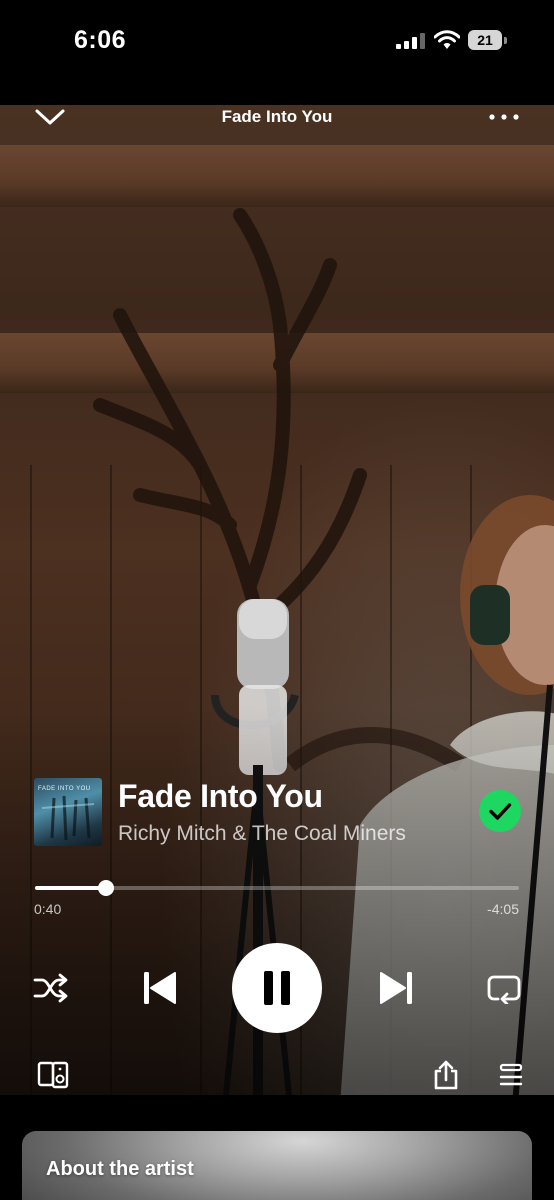 The height and width of the screenshot is (1200, 554). Describe the element at coordinates (68, 812) in the screenshot. I see `album-cover: FADE INTO YOU` at that location.